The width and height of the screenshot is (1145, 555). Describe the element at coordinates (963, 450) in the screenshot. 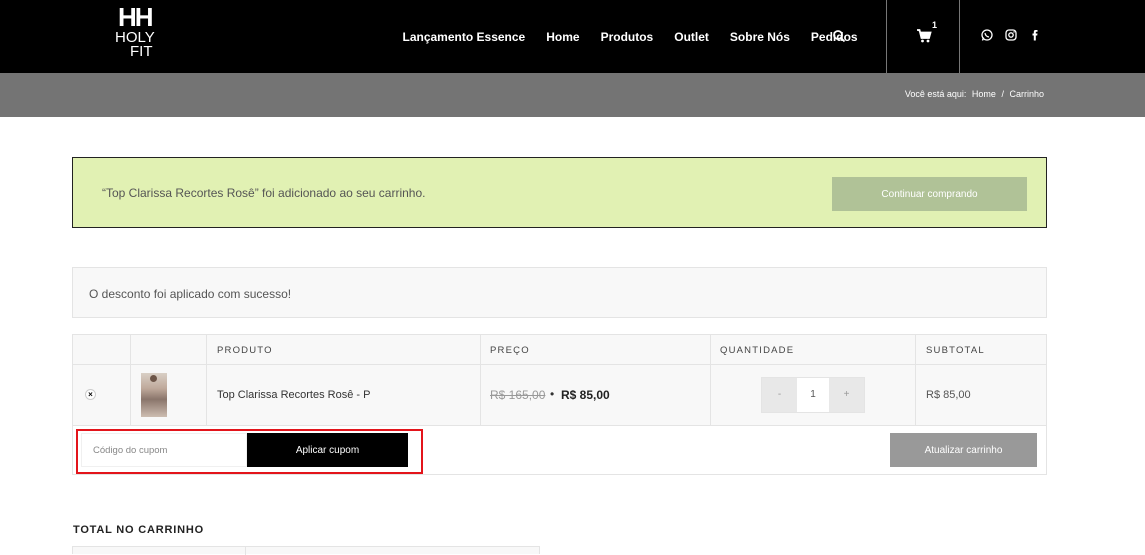

I see `update-cart-button: Atualizar carrinho` at that location.